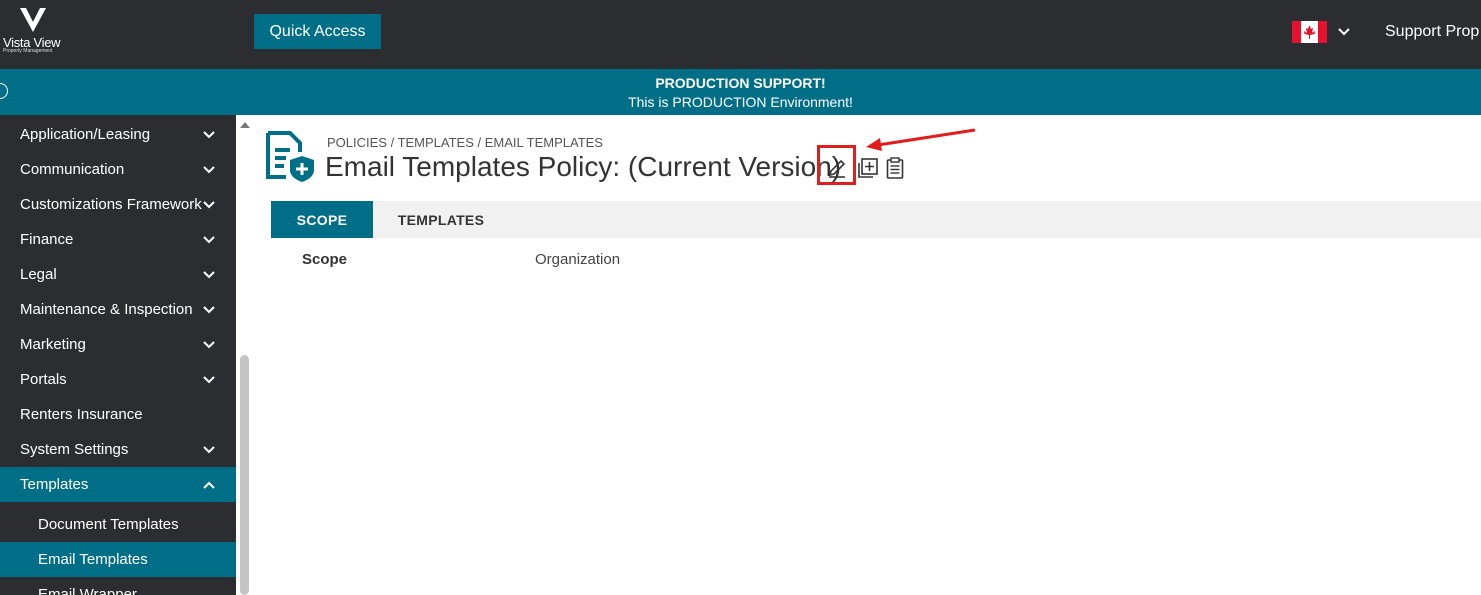 This screenshot has width=1481, height=595. What do you see at coordinates (85, 134) in the screenshot?
I see `sidebar-item-label: Application/Leasing` at bounding box center [85, 134].